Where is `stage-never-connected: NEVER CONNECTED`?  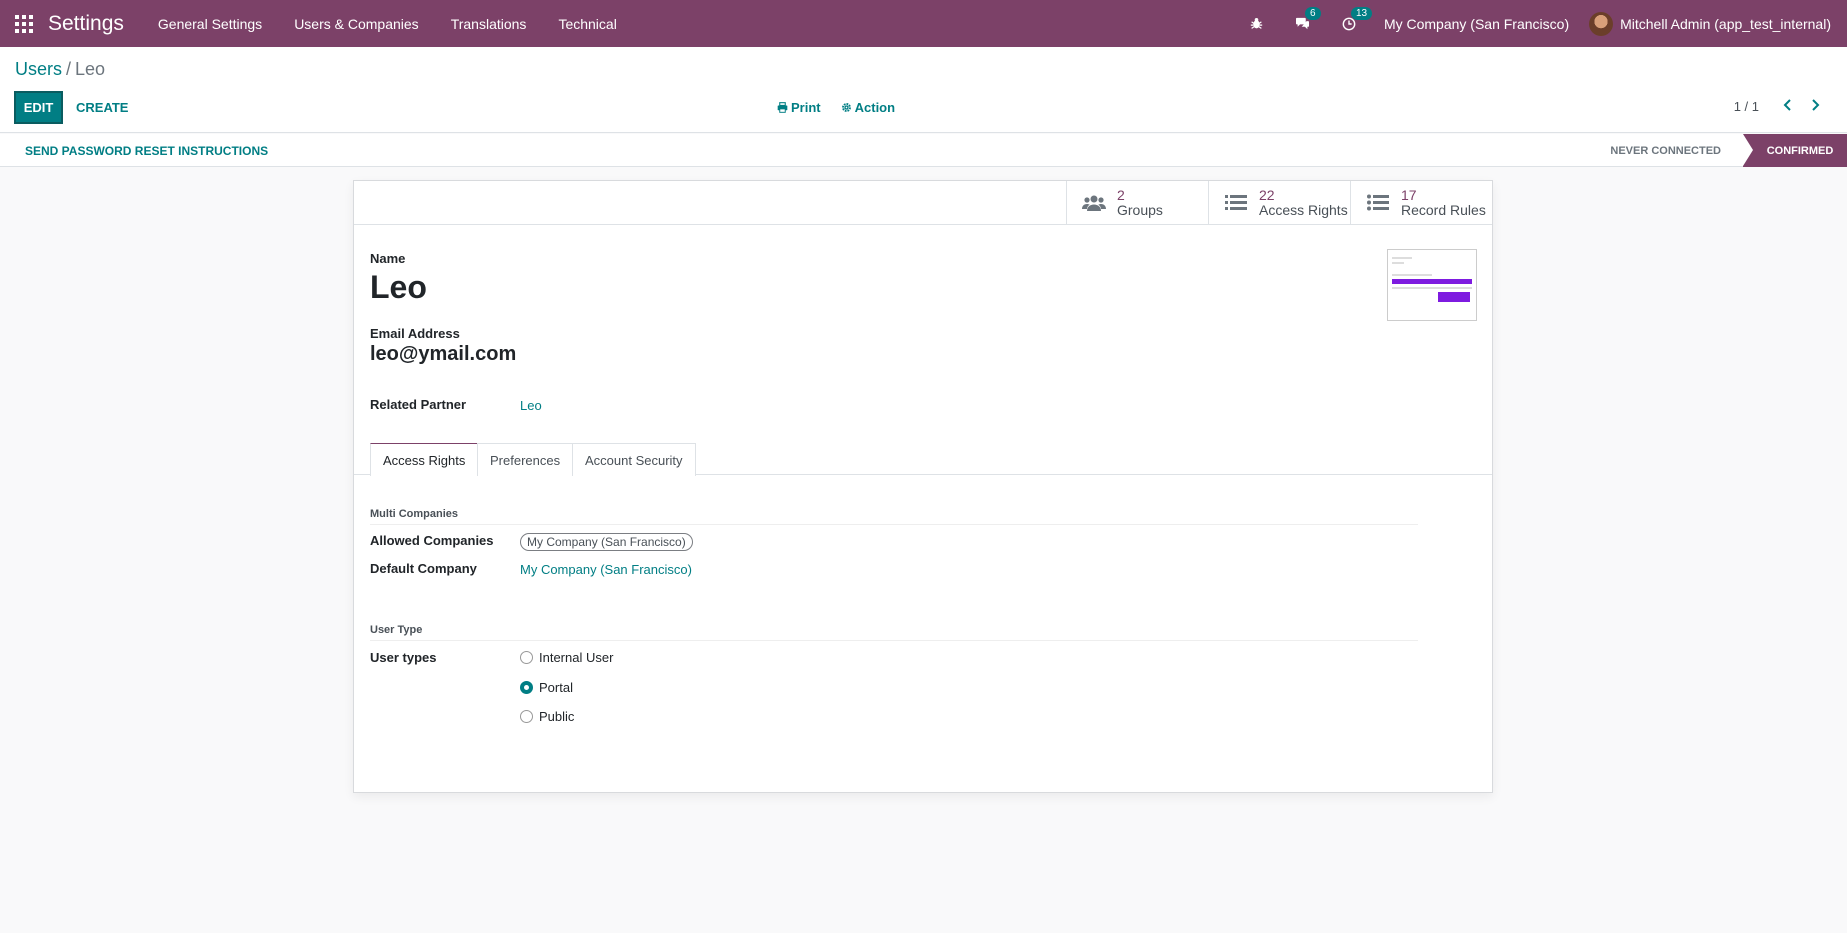 stage-never-connected: NEVER CONNECTED is located at coordinates (1673, 150).